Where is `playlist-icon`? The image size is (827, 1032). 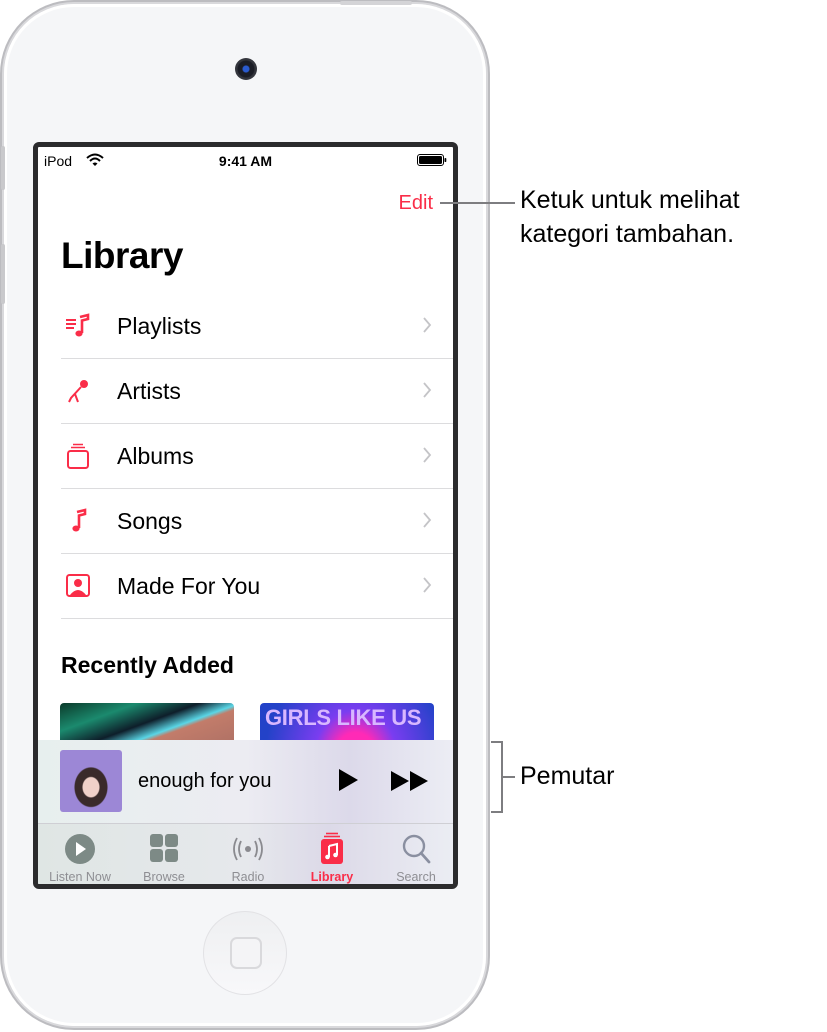 playlist-icon is located at coordinates (78, 325).